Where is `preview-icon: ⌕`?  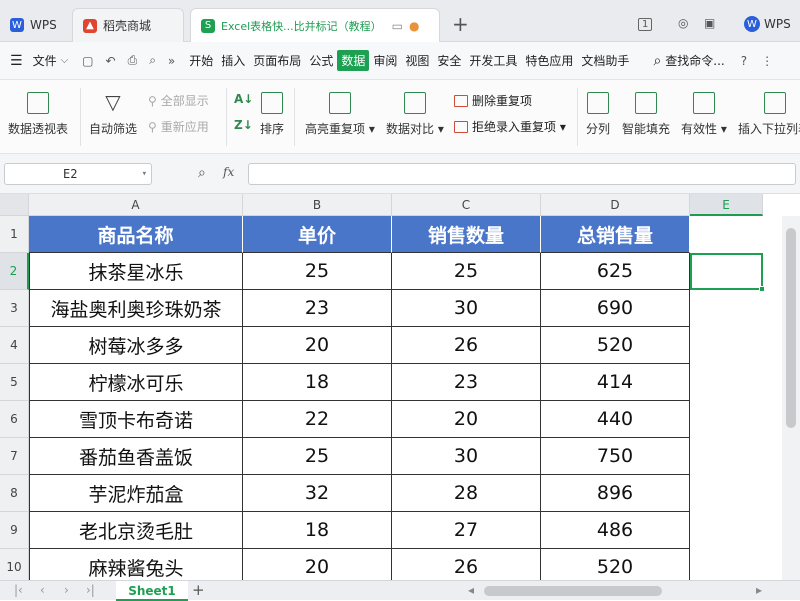
preview-icon: ⌕ is located at coordinates (152, 60).